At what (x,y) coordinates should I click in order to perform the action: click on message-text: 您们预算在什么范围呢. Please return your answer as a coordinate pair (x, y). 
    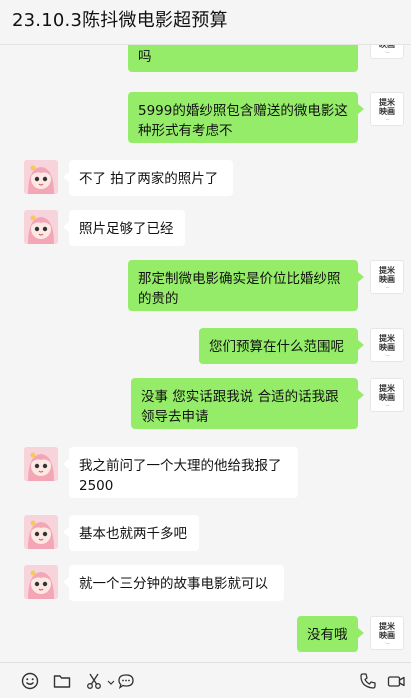
    Looking at the image, I should click on (276, 347).